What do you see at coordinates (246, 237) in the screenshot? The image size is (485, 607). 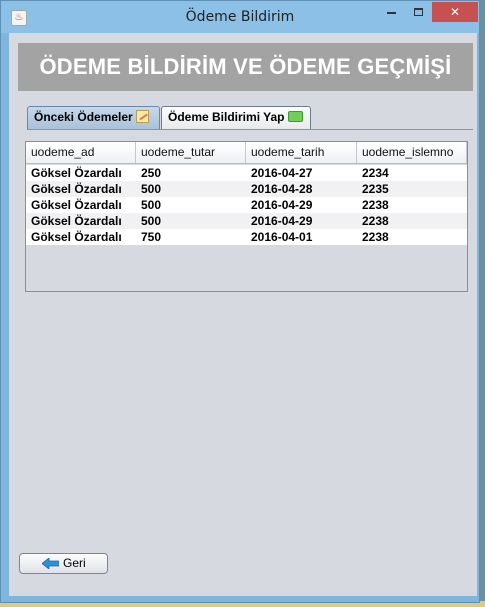 I see `table-row: Göksel Özardalı 750 2016-04-01 2238` at bounding box center [246, 237].